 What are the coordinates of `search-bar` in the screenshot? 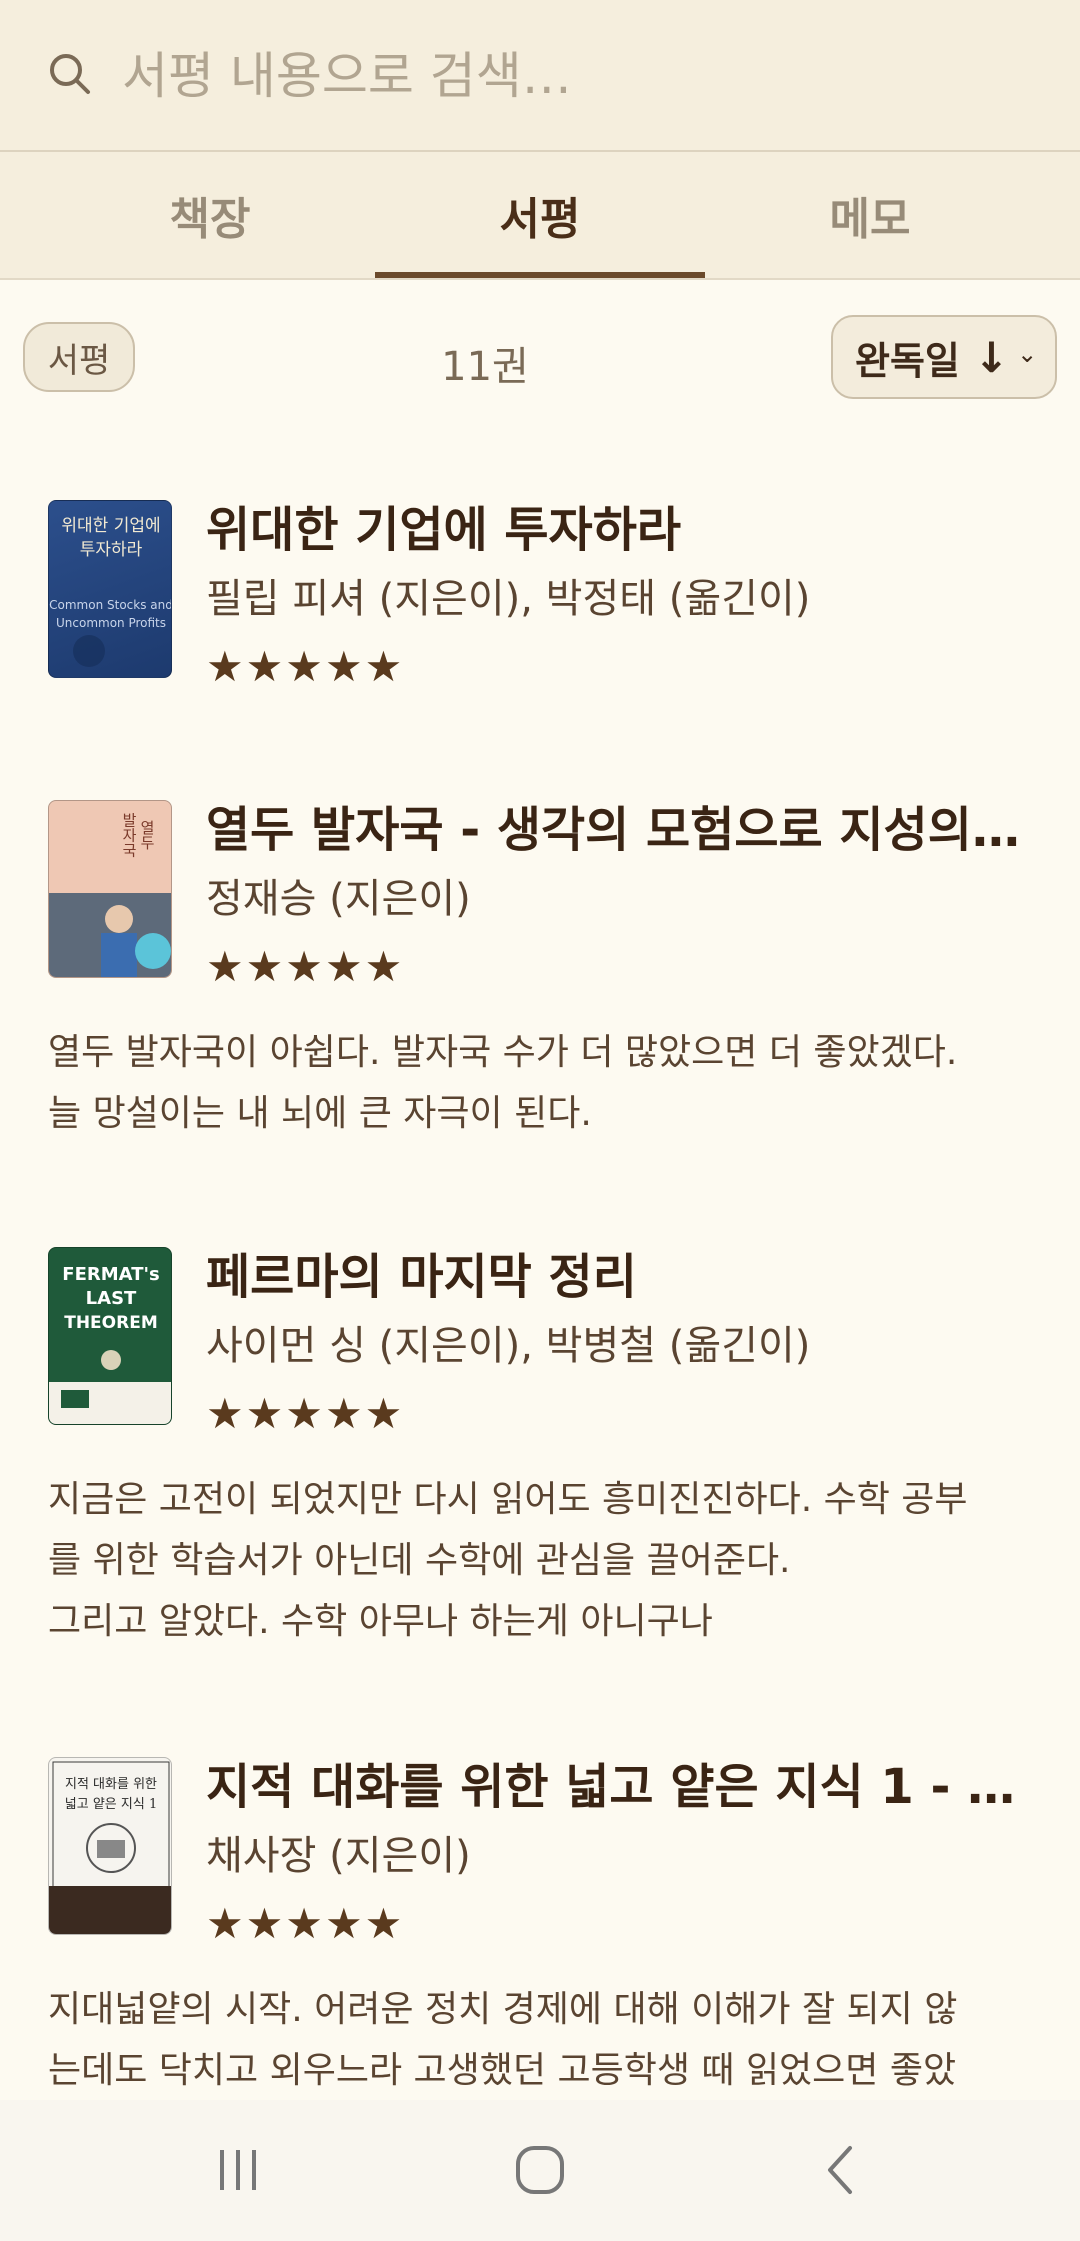 It's located at (540, 76).